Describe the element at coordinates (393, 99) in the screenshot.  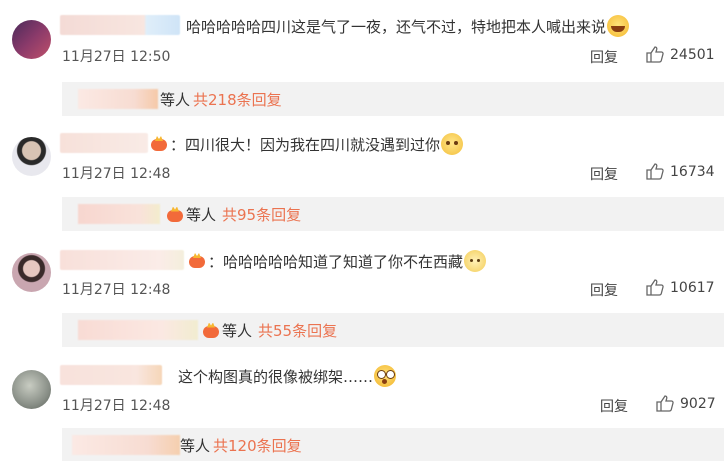
I see `sub-replies: 等人 共218条回复` at that location.